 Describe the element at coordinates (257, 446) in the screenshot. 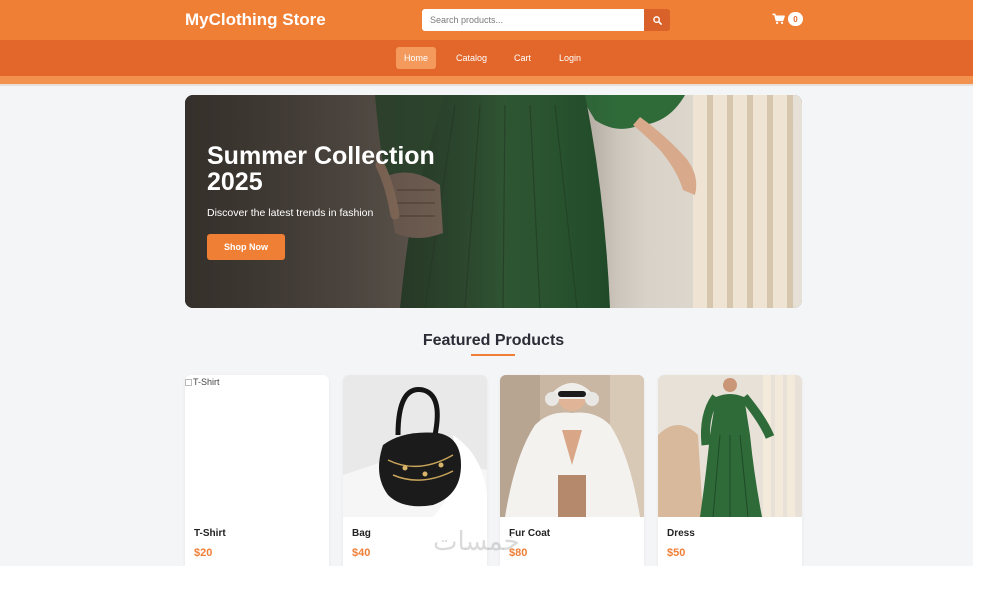

I see `product-image-tshirt: T-Shirt` at that location.